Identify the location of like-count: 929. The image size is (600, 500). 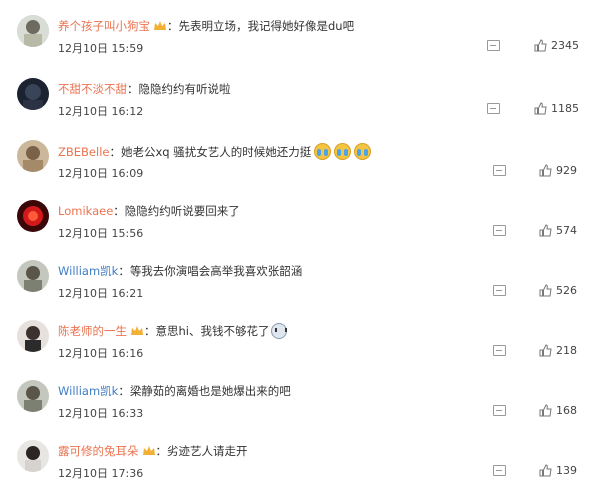
(566, 170).